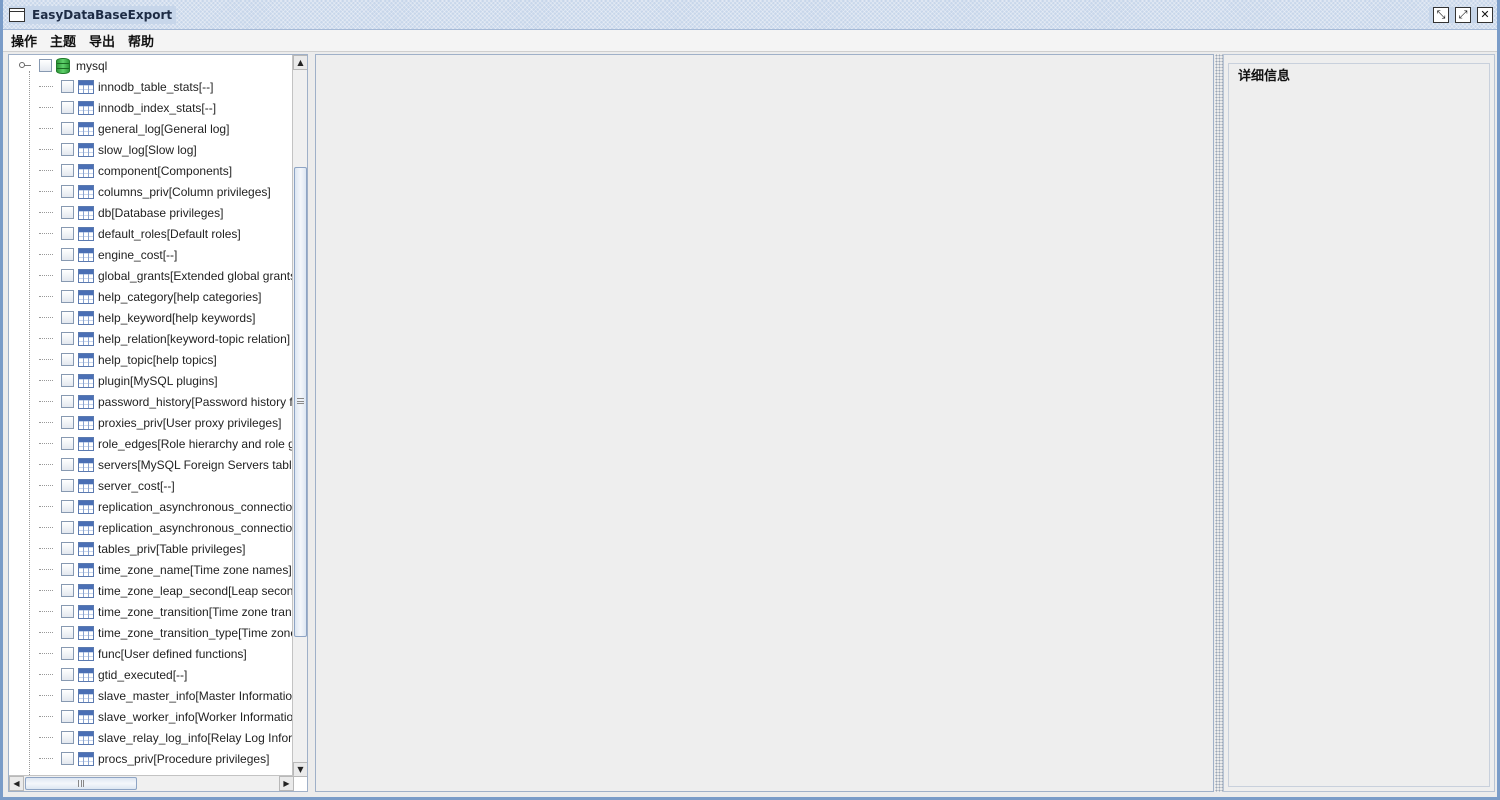 Image resolution: width=1500 pixels, height=800 pixels. Describe the element at coordinates (141, 40) in the screenshot. I see `menu-help: 帮助` at that location.